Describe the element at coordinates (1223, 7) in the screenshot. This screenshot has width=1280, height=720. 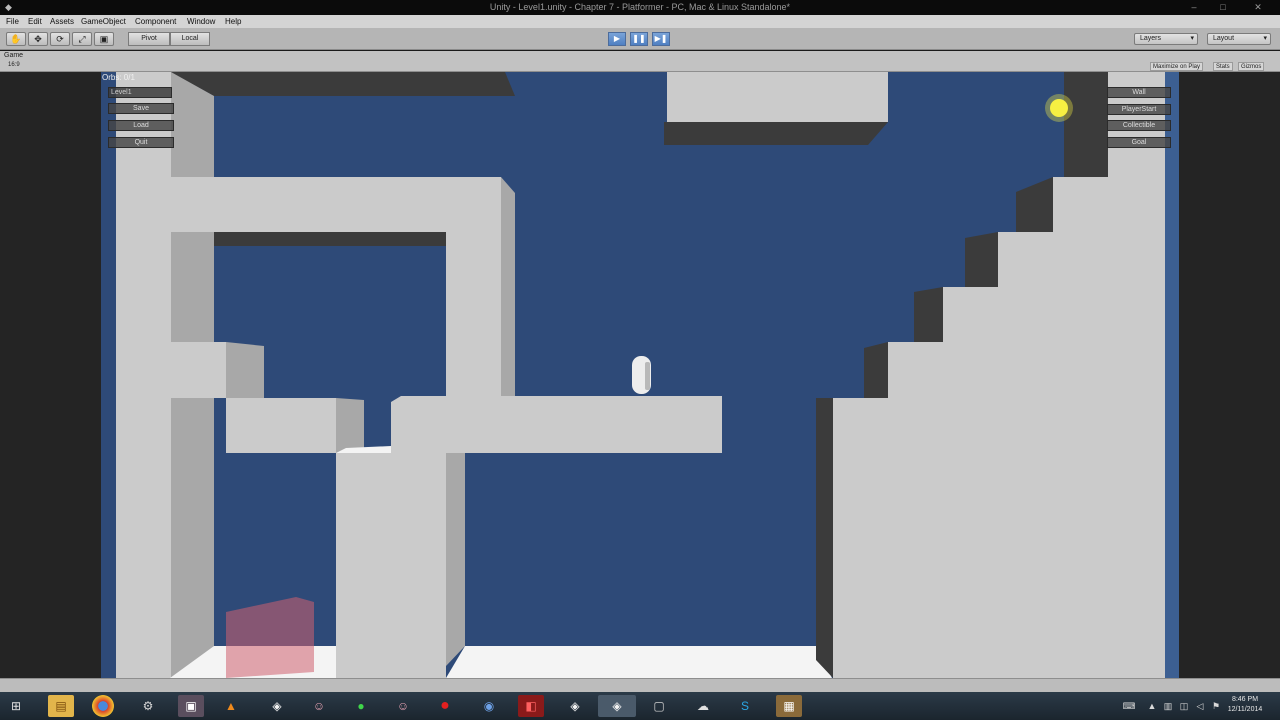
I see `maximize-button: □` at that location.